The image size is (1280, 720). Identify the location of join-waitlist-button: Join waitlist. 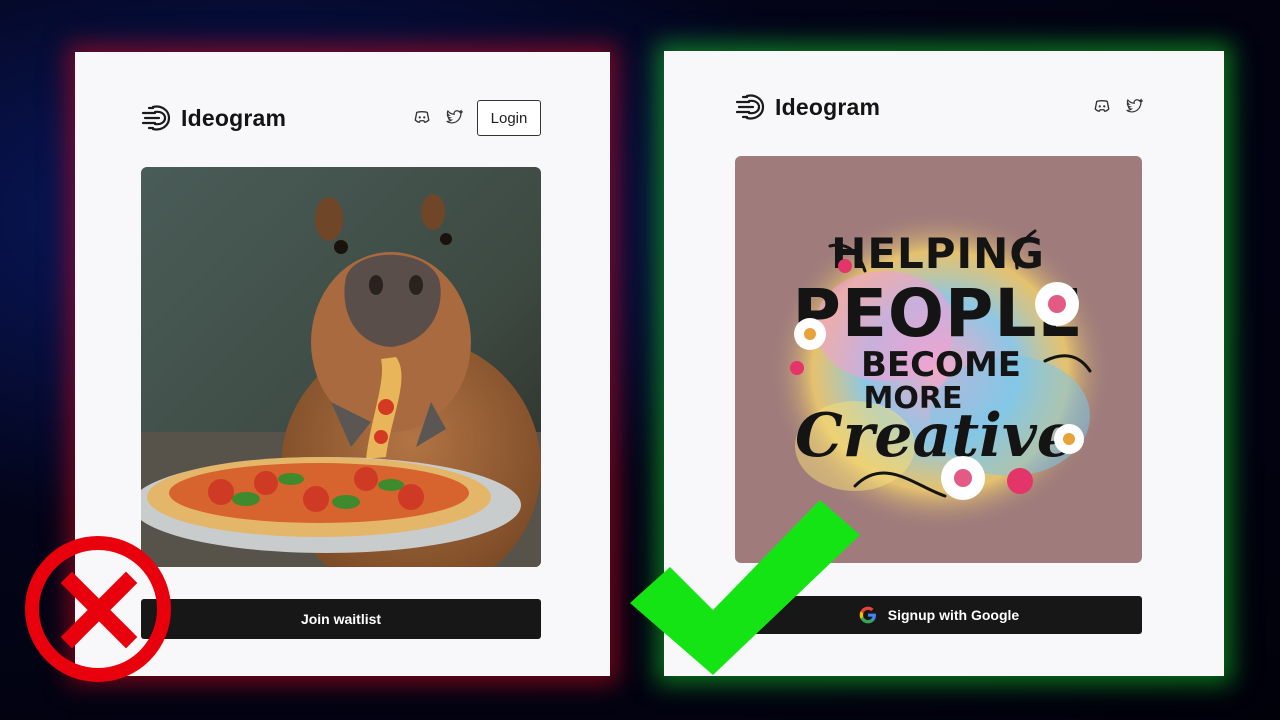
(341, 619).